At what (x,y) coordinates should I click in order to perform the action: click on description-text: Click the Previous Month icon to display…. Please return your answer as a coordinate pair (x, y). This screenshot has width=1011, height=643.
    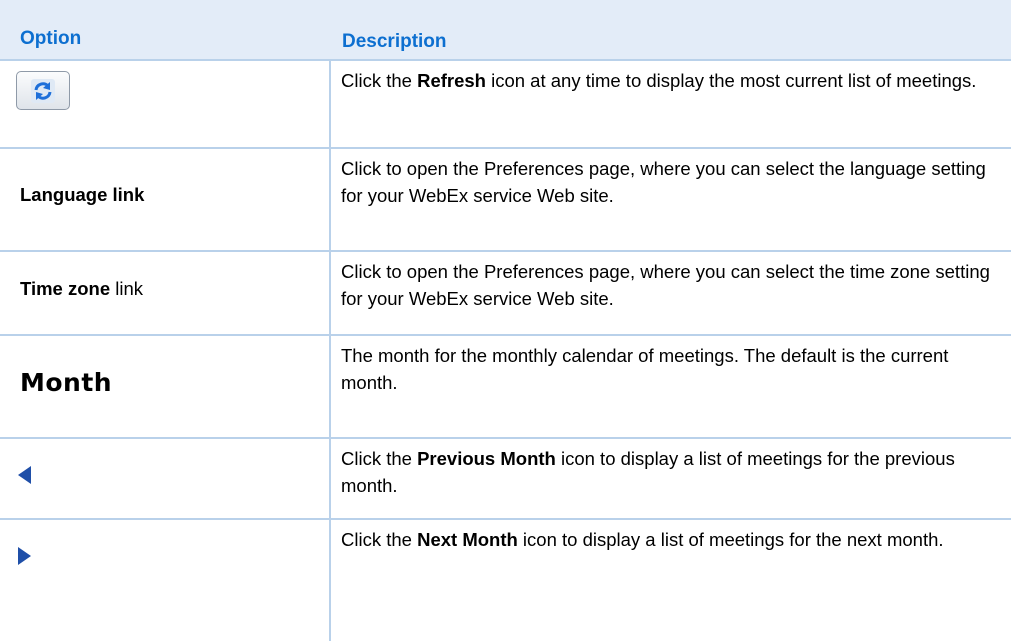
    Looking at the image, I should click on (648, 472).